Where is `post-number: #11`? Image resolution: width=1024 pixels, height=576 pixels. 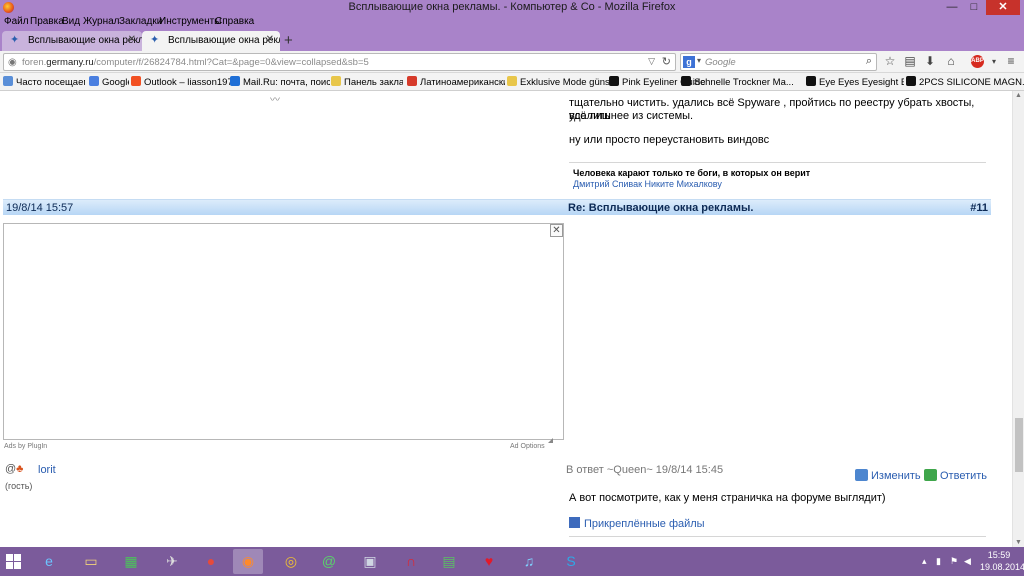
post-number: #11 is located at coordinates (979, 208).